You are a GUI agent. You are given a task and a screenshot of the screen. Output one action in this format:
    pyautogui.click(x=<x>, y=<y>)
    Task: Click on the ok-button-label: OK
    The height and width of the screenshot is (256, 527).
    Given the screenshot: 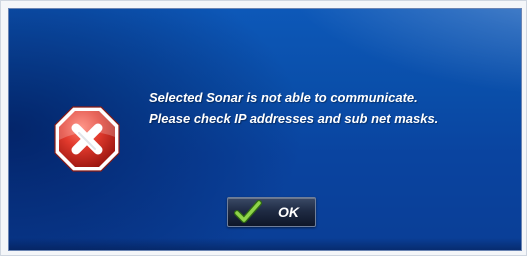 What is the action you would take?
    pyautogui.click(x=288, y=212)
    